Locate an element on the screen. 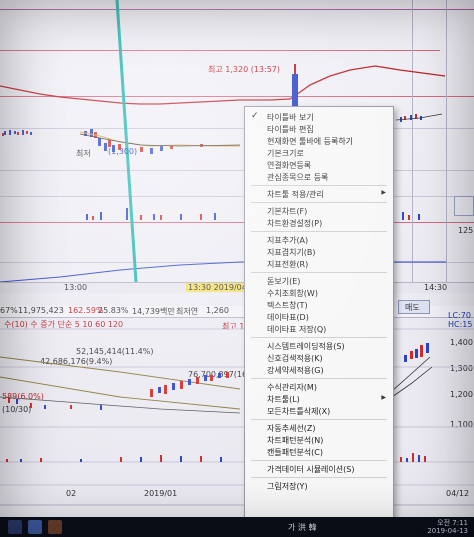 The width and height of the screenshot is (474, 537). time-label: 13:00 is located at coordinates (76, 287).